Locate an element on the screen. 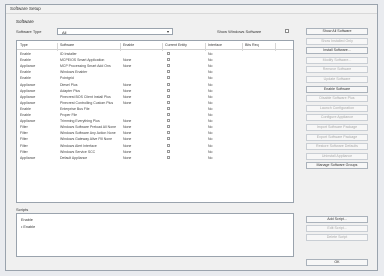 The image size is (384, 276). action-button: Launch Configuration is located at coordinates (337, 108).